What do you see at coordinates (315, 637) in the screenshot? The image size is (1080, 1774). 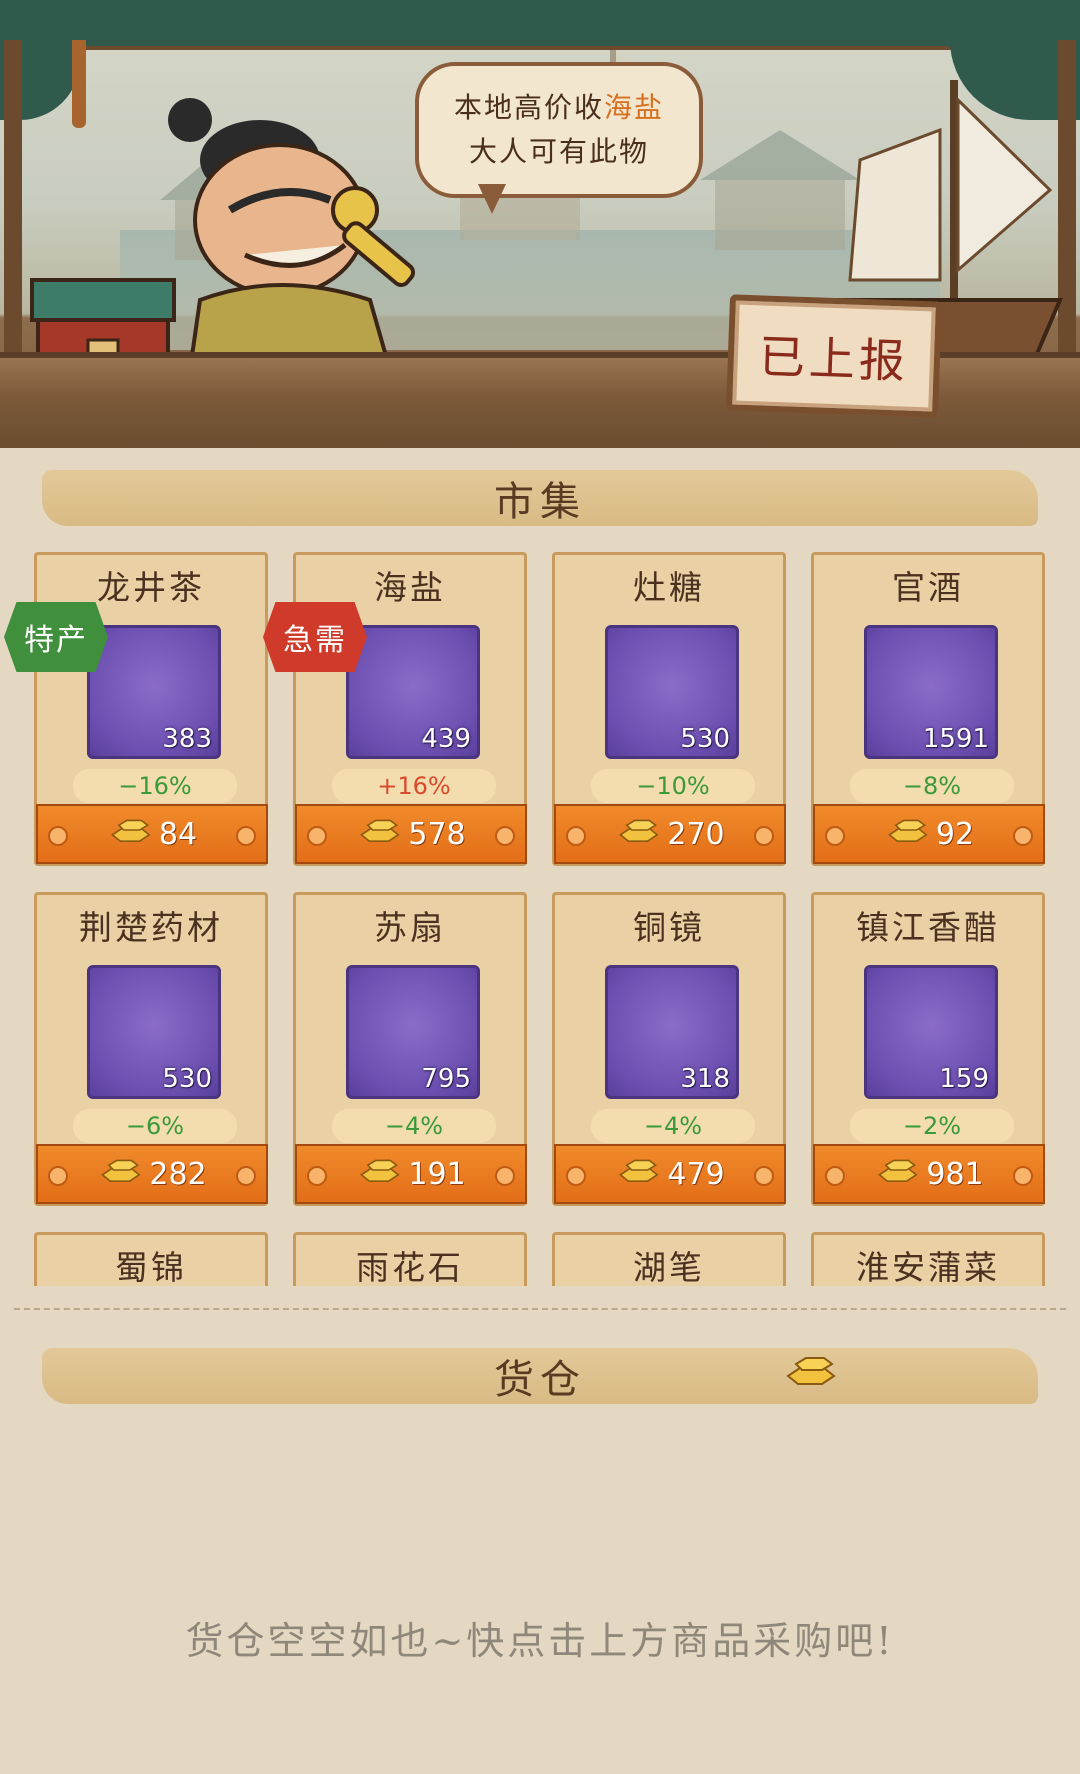 I see `item-tag-badge: 急需` at bounding box center [315, 637].